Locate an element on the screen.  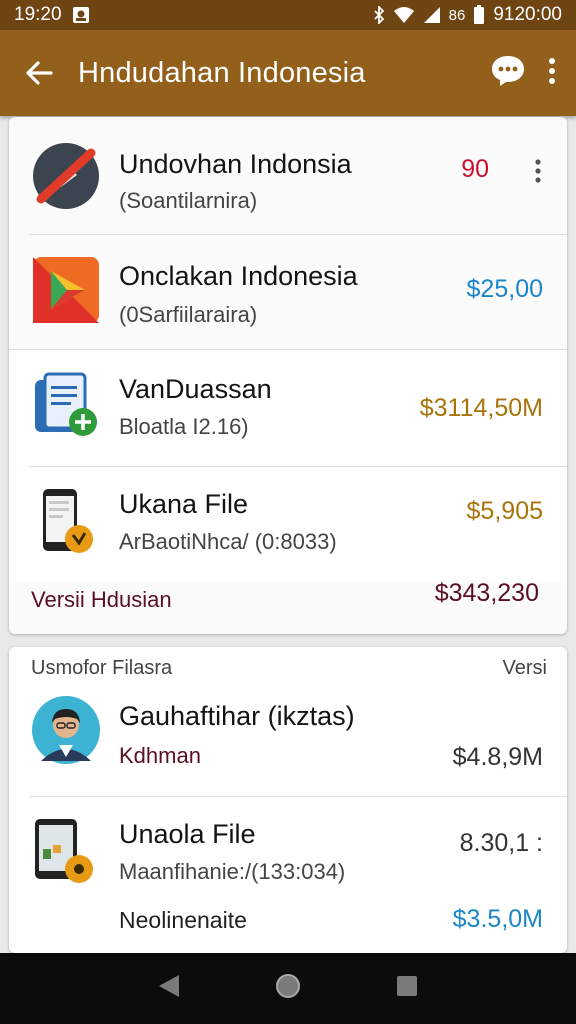
app-subtitle: Bloatla I2.16) is located at coordinates (184, 426).